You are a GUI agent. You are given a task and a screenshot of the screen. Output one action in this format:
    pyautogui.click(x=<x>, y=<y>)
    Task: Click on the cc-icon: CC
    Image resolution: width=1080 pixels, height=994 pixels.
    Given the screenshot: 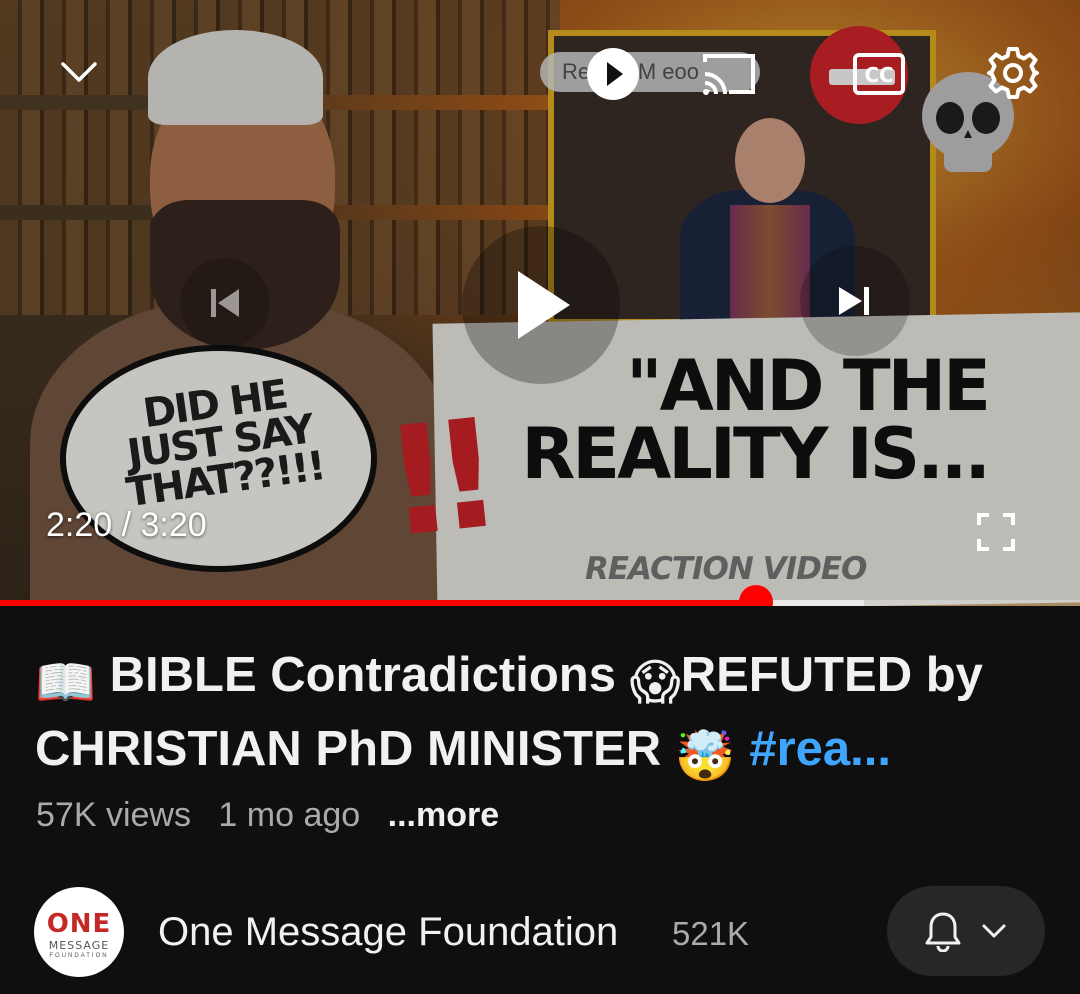 What is the action you would take?
    pyautogui.click(x=879, y=74)
    